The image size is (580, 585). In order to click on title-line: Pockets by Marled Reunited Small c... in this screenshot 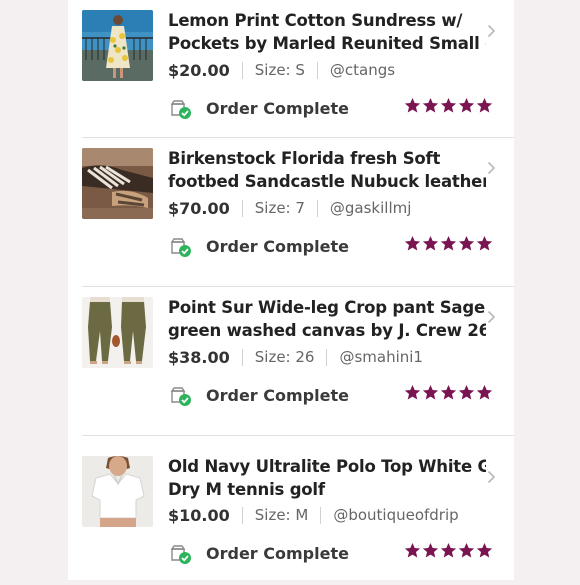, I will do `click(327, 43)`.